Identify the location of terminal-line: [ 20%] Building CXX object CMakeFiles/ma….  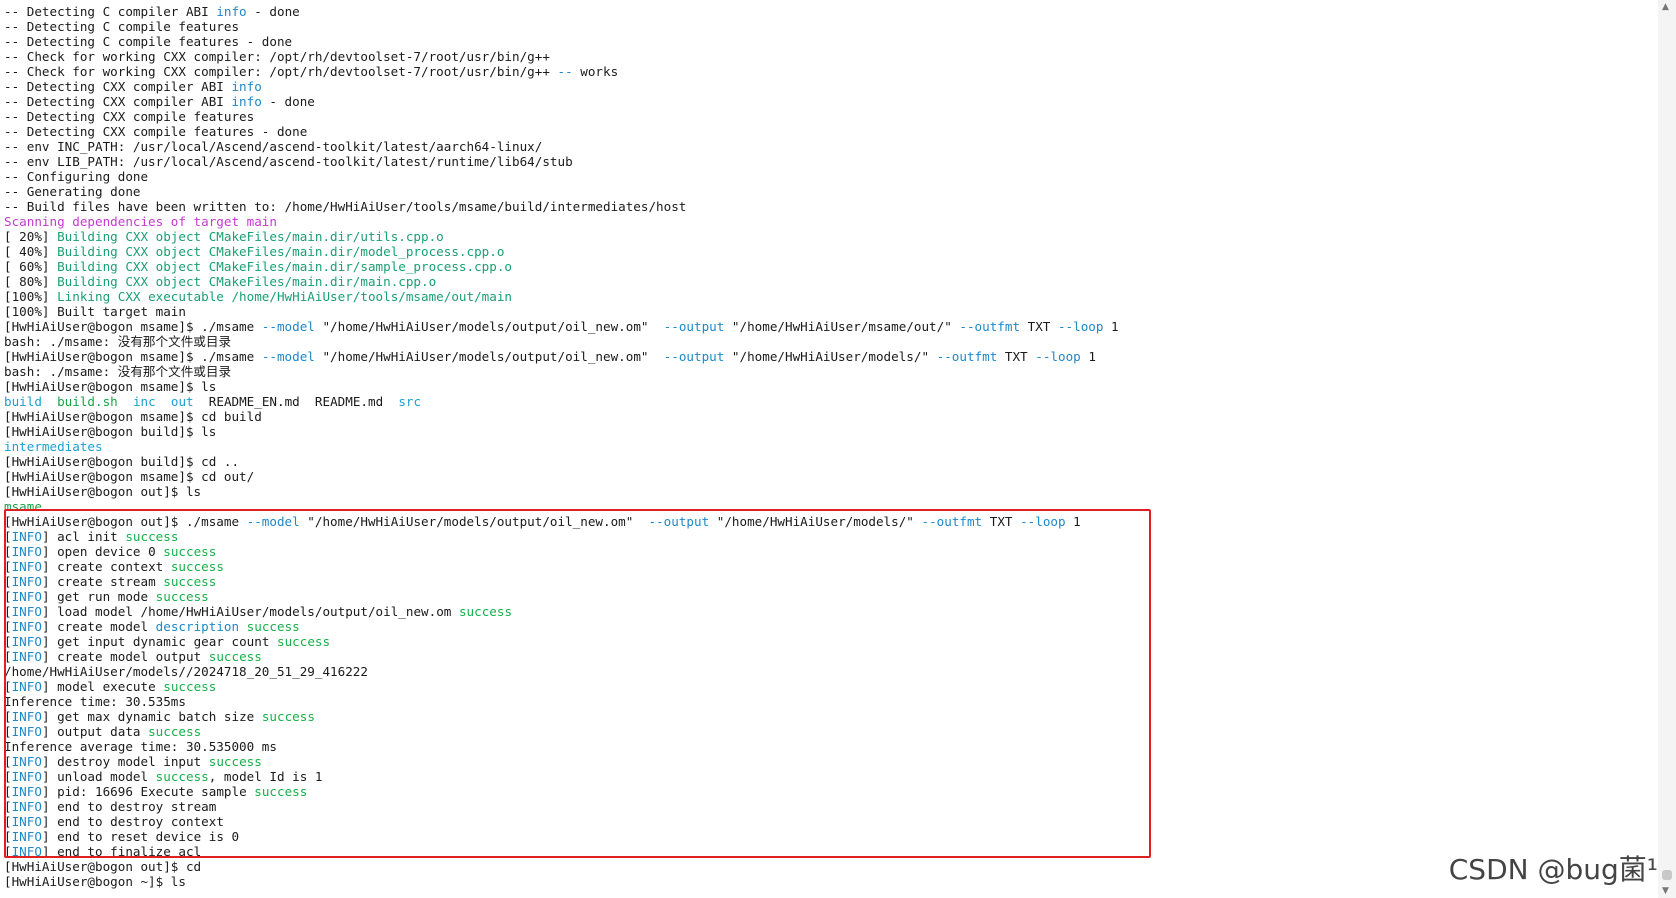
(829, 236).